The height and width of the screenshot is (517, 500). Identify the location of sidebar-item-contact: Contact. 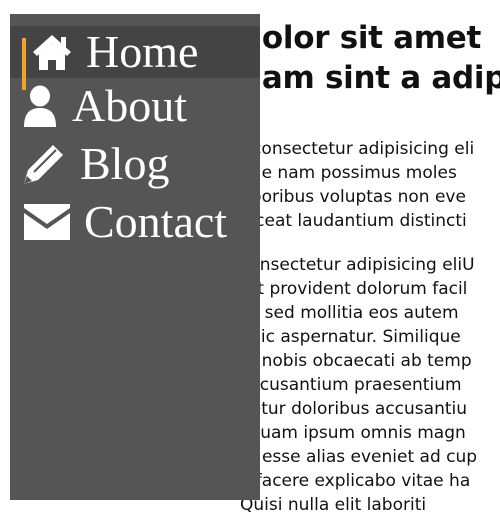
(135, 222).